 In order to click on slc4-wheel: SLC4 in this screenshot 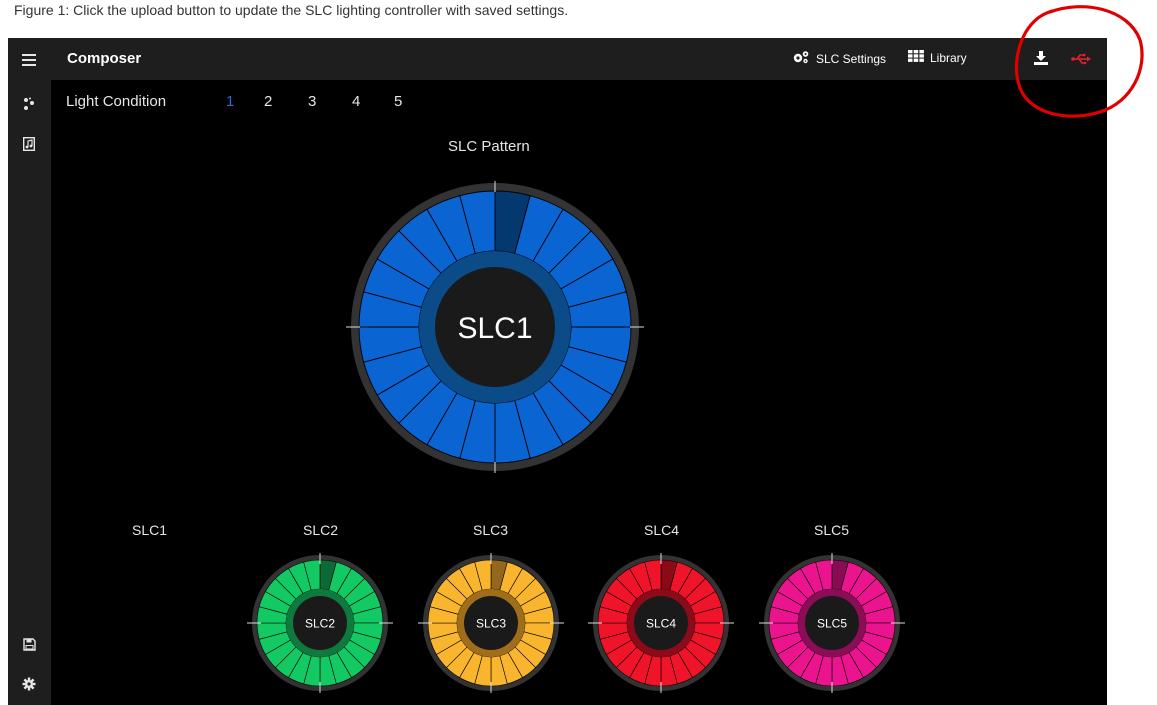, I will do `click(661, 623)`.